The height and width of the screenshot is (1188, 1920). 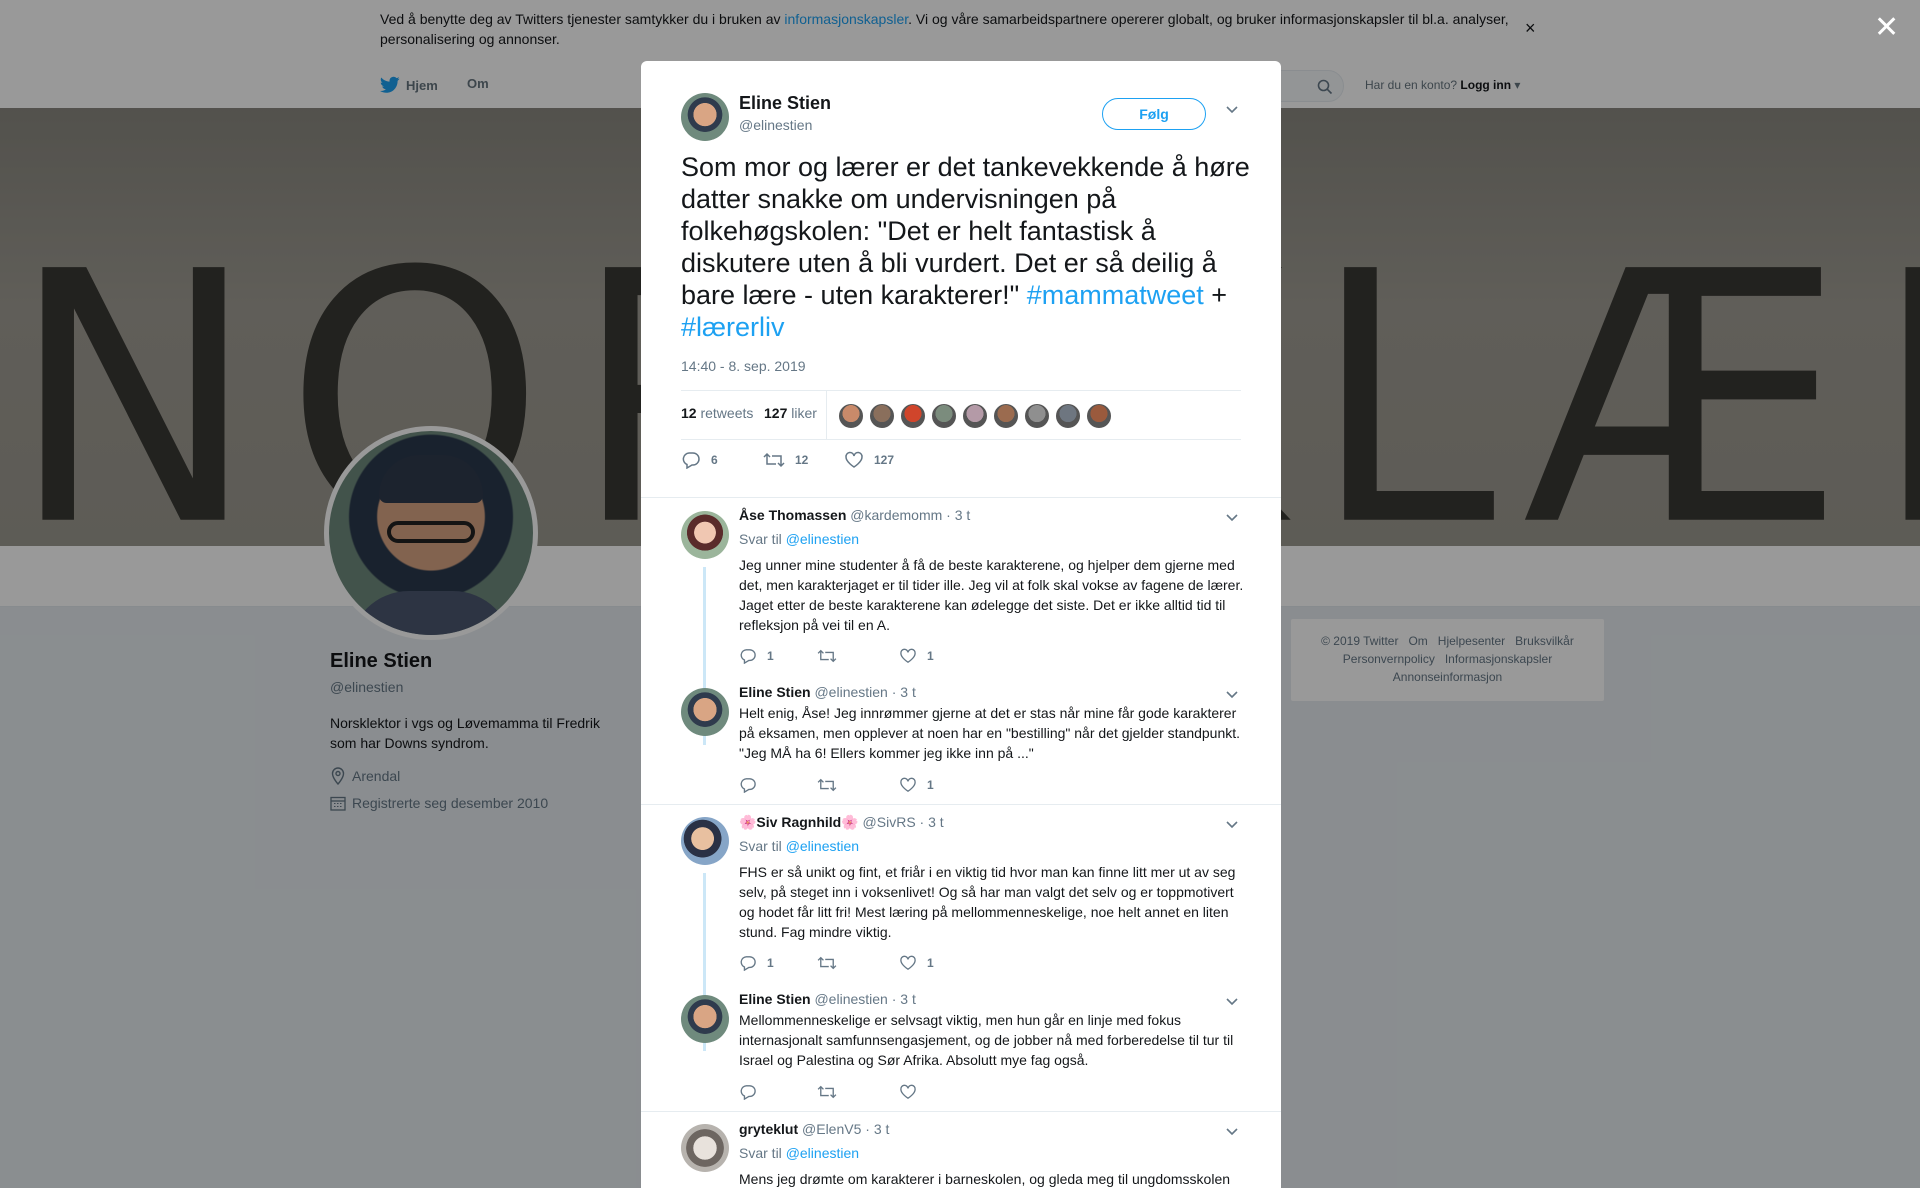 I want to click on separator, so click(x=961, y=492).